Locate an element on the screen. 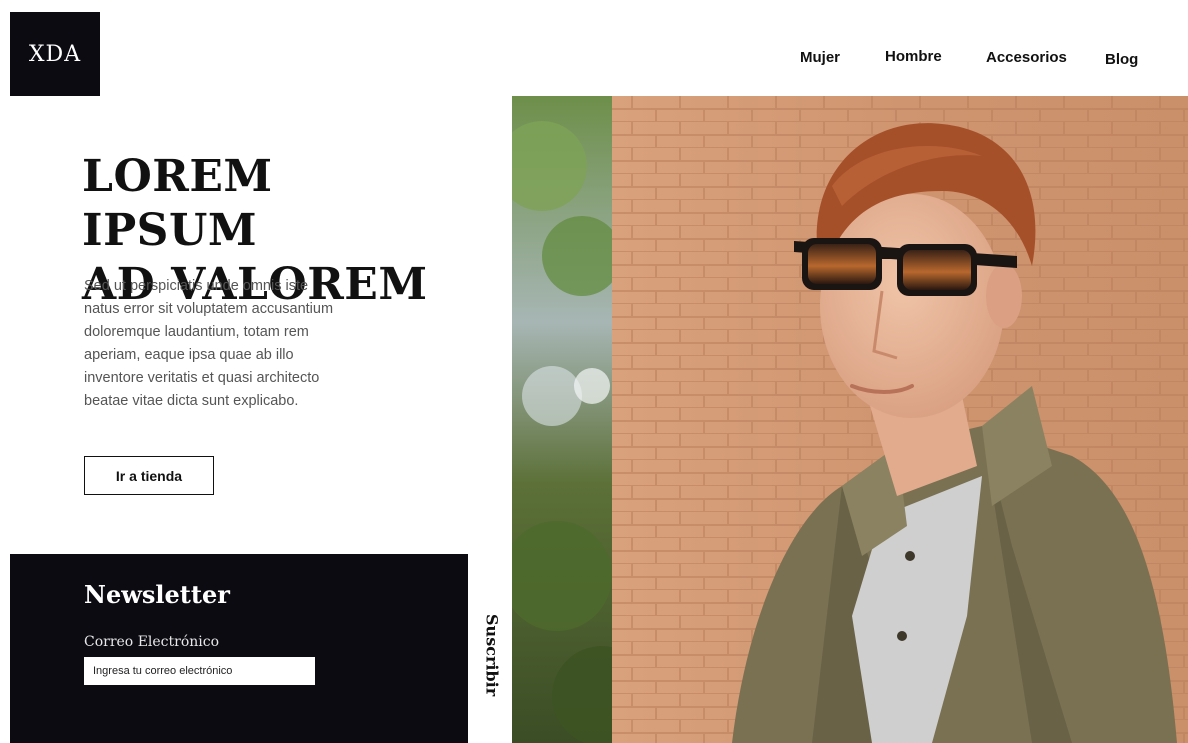 Image resolution: width=1188 pixels, height=743 pixels. email-input is located at coordinates (199, 671).